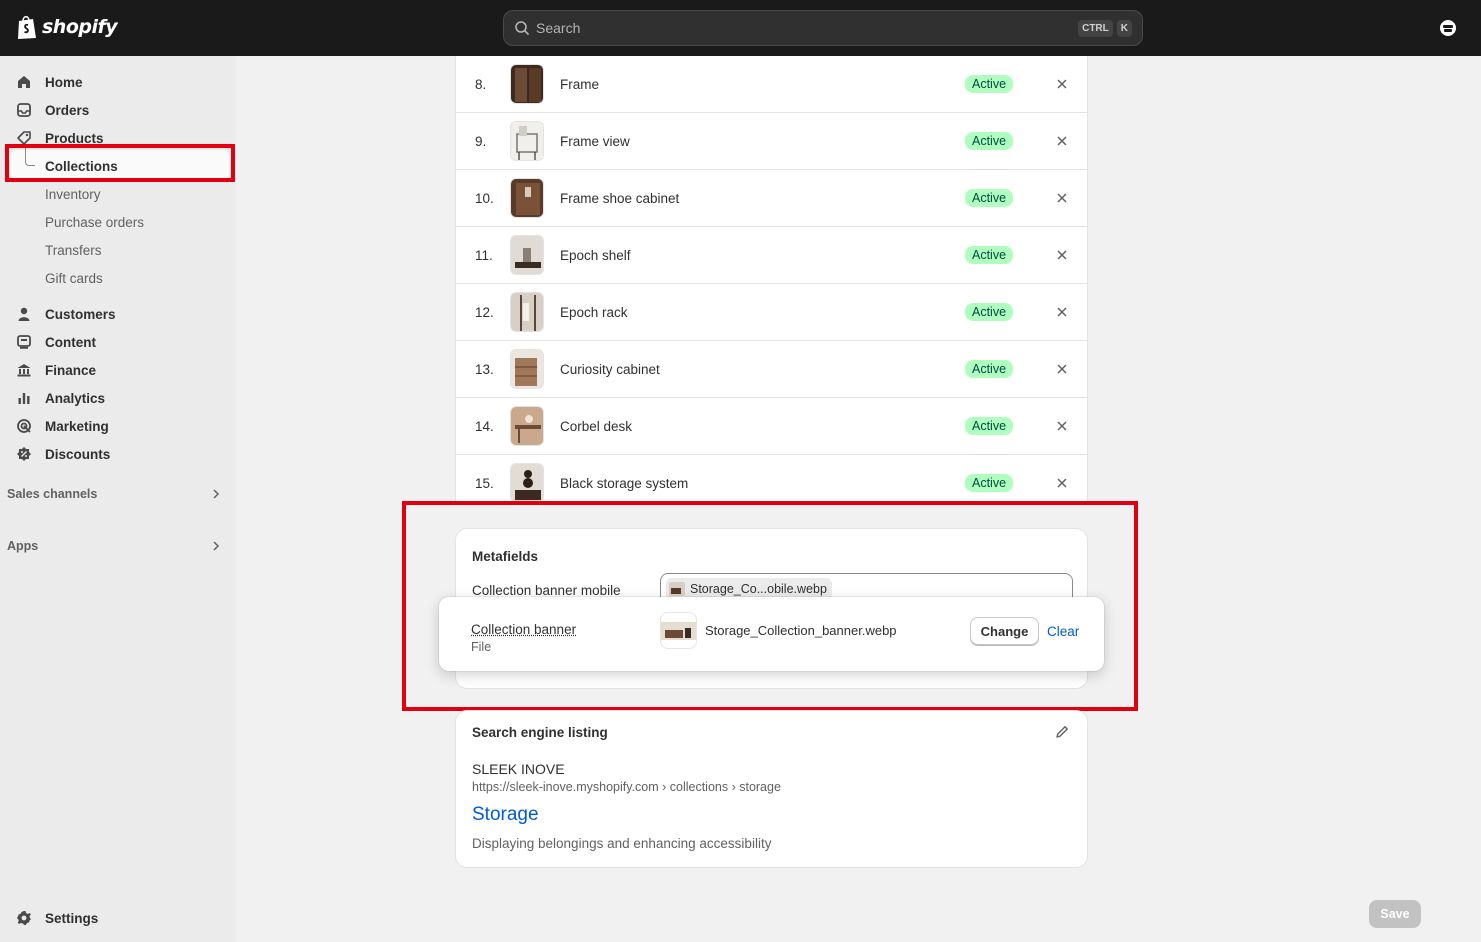  I want to click on nav-orders-label: Orders, so click(67, 110).